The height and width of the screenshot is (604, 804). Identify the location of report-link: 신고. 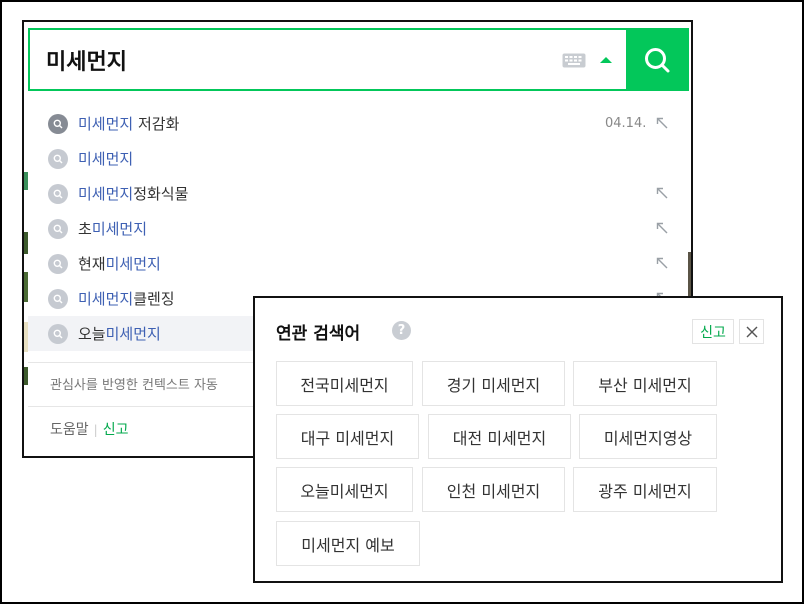
(116, 430).